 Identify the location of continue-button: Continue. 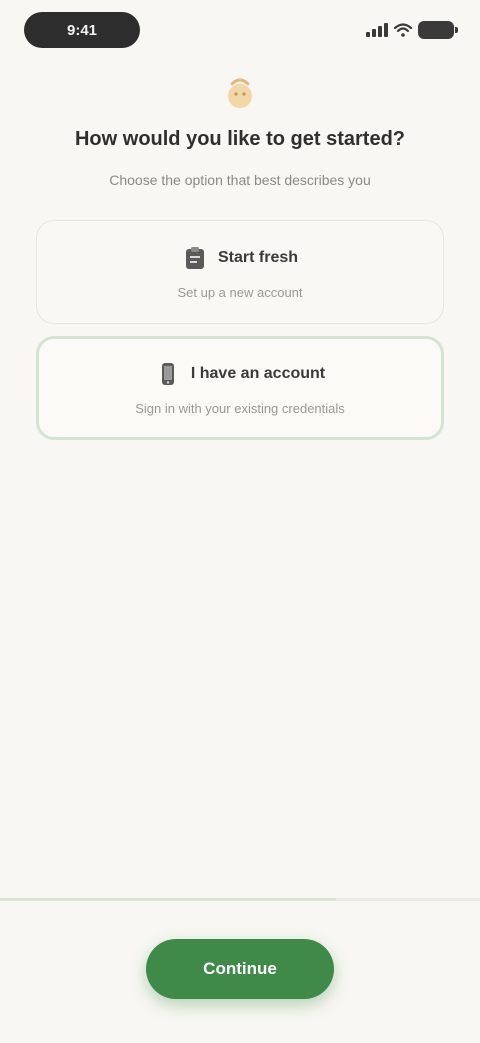
(240, 969).